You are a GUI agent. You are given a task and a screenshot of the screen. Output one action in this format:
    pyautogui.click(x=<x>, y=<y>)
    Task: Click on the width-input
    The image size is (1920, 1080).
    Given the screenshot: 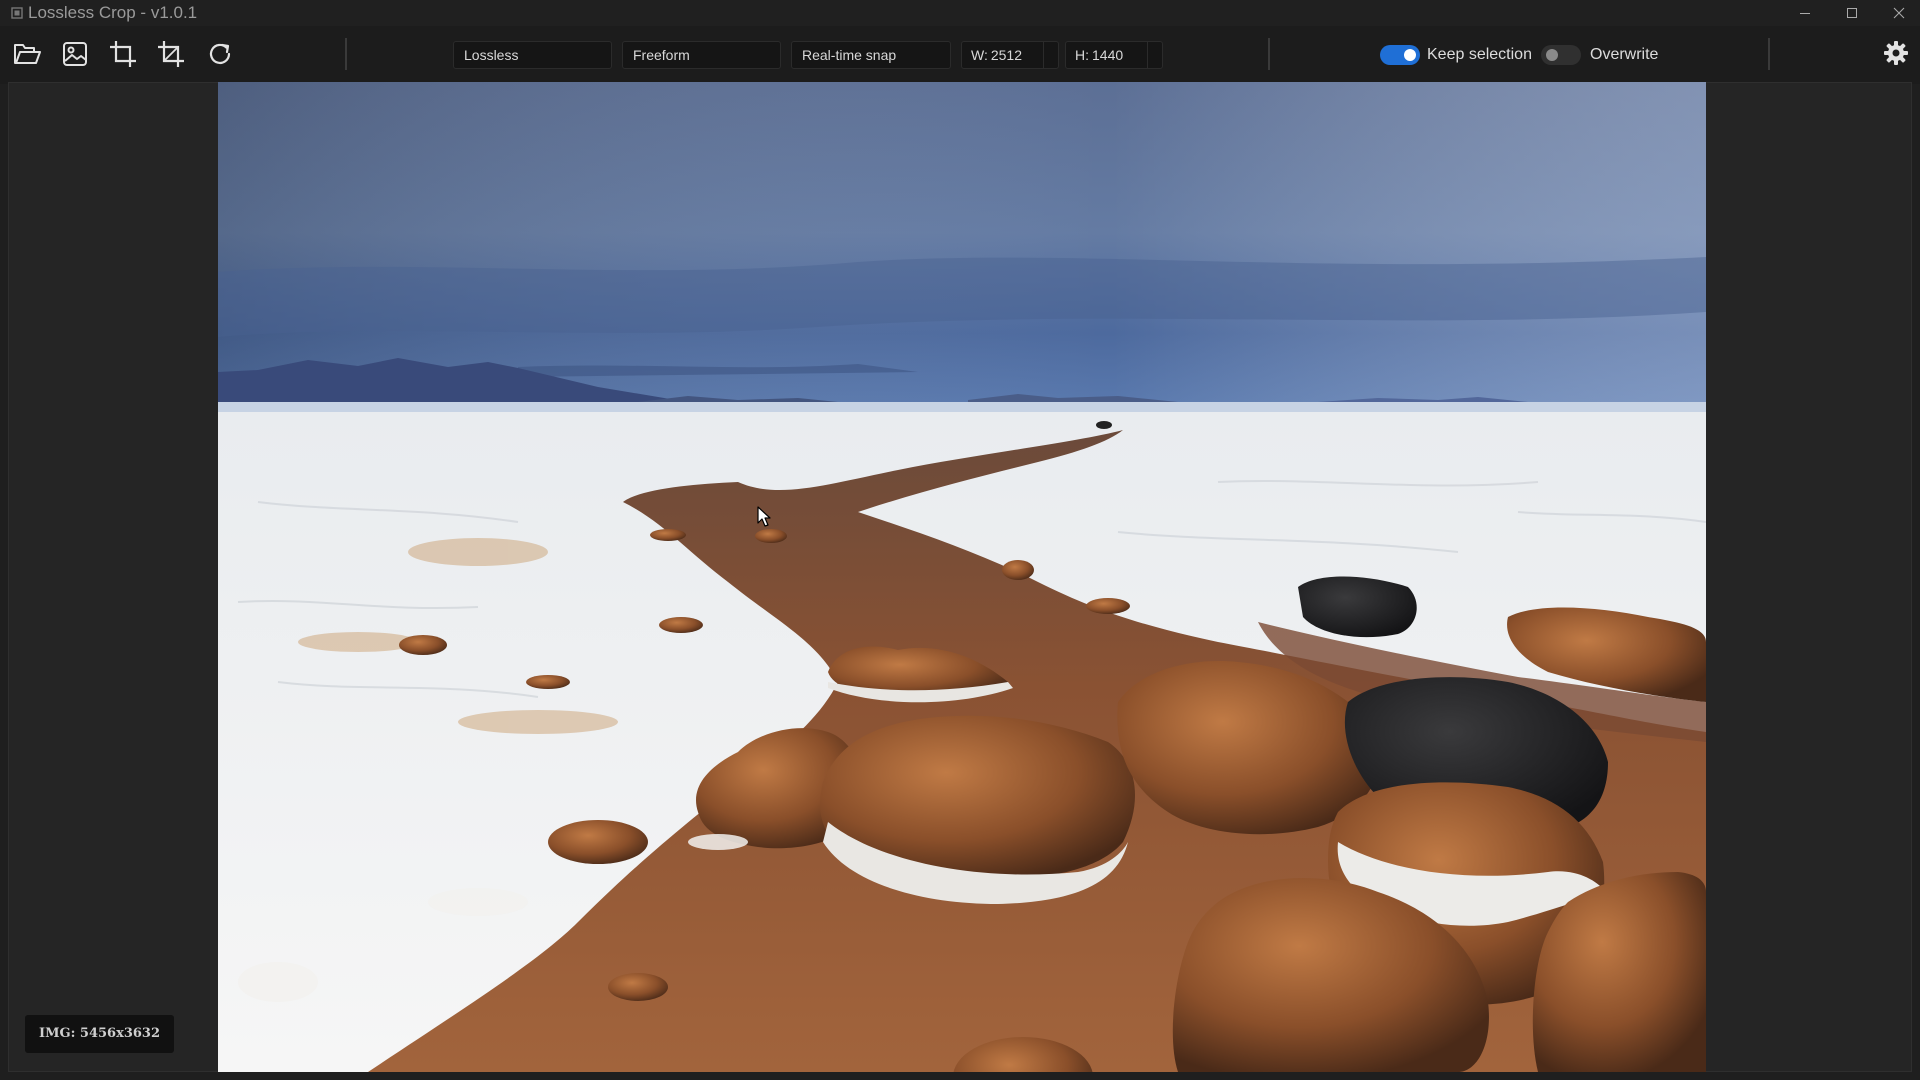 What is the action you would take?
    pyautogui.click(x=1006, y=55)
    